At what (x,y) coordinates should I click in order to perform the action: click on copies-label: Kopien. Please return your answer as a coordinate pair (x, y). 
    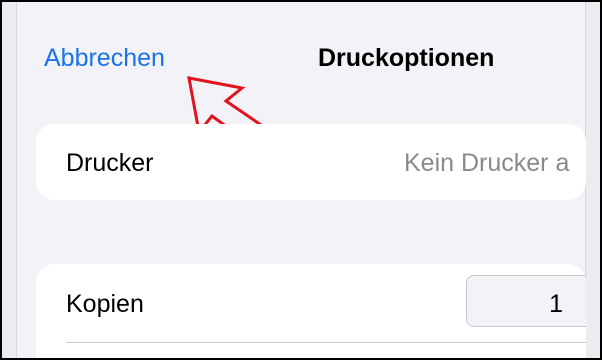
    Looking at the image, I should click on (105, 304).